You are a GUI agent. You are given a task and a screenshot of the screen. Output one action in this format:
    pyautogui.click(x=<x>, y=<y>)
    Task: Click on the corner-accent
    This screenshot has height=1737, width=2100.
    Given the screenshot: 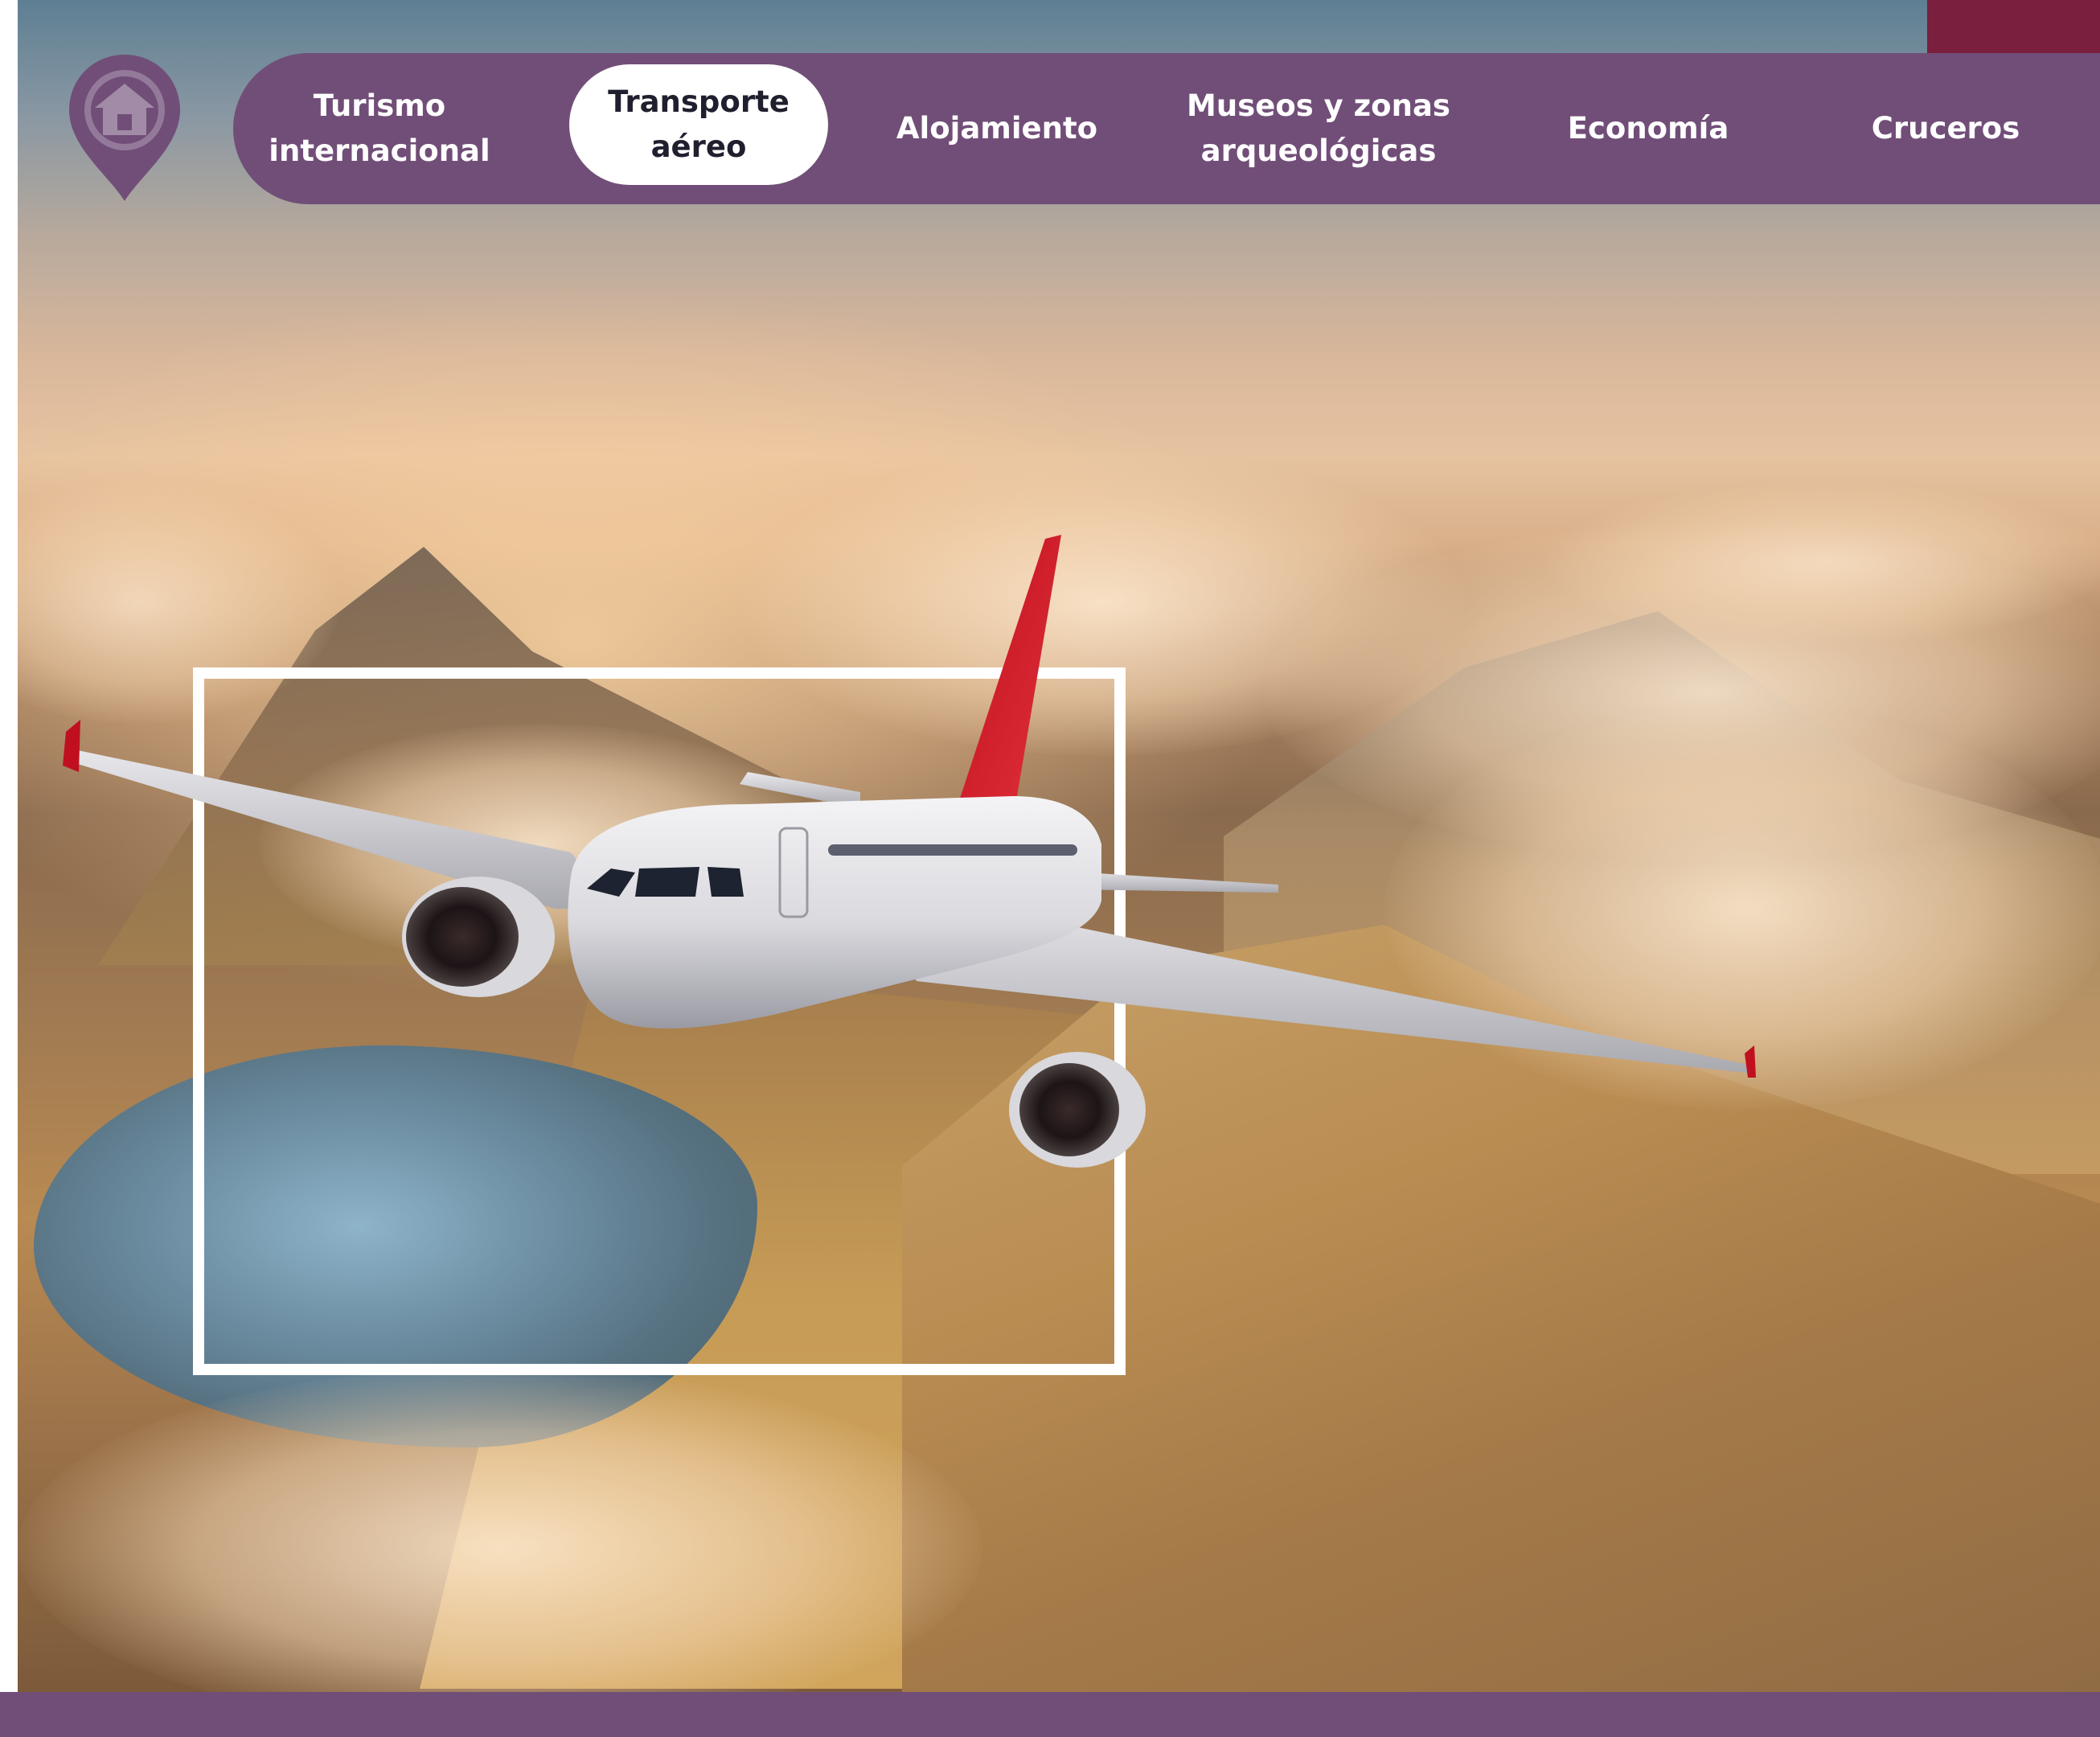 What is the action you would take?
    pyautogui.click(x=2014, y=26)
    